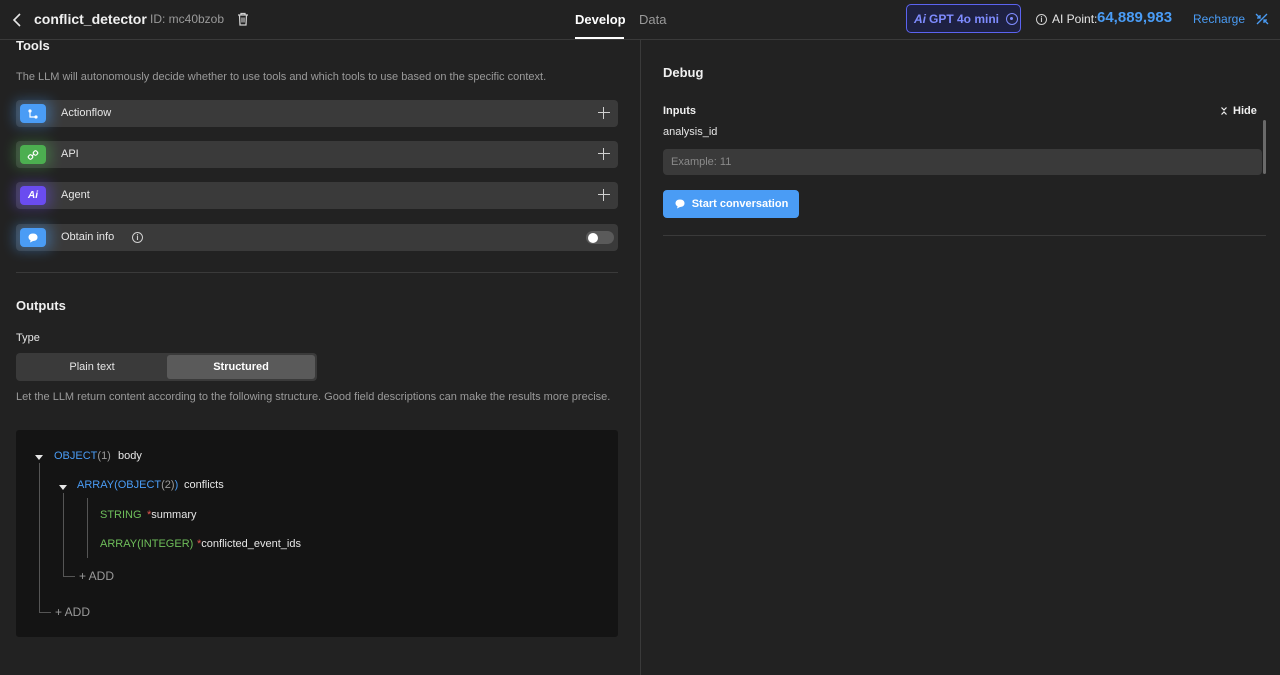 The height and width of the screenshot is (675, 1280). I want to click on tab-data: Data, so click(652, 19).